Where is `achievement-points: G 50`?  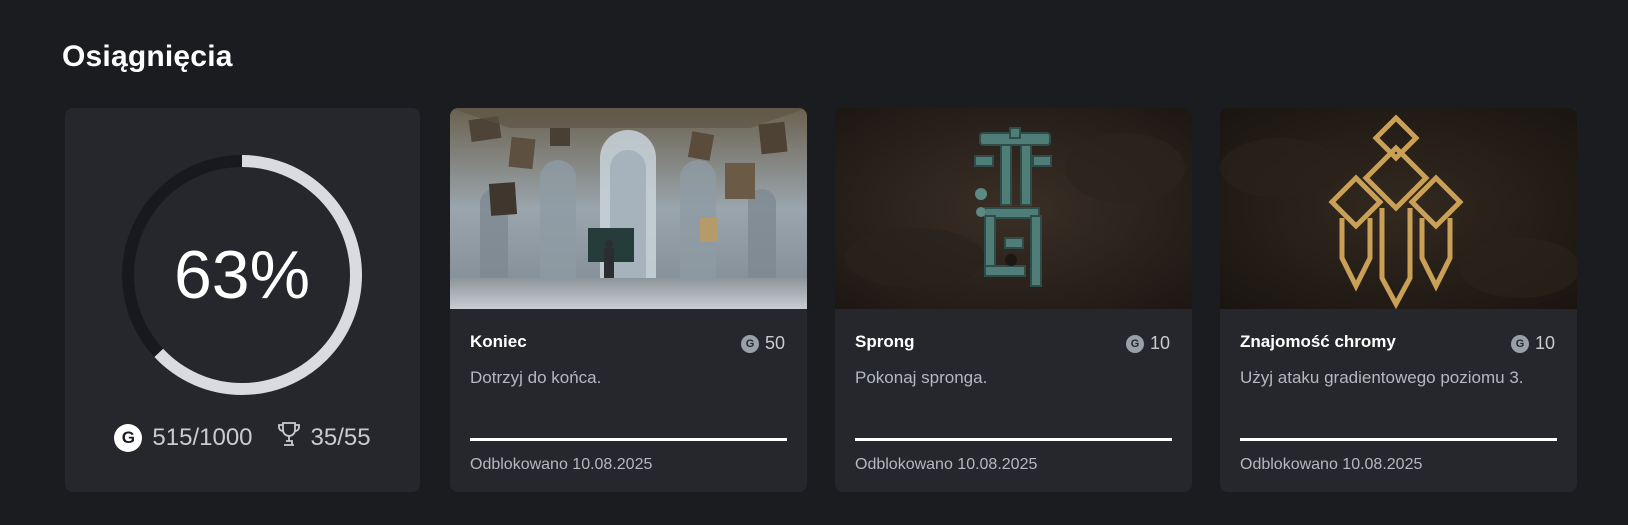 achievement-points: G 50 is located at coordinates (762, 343).